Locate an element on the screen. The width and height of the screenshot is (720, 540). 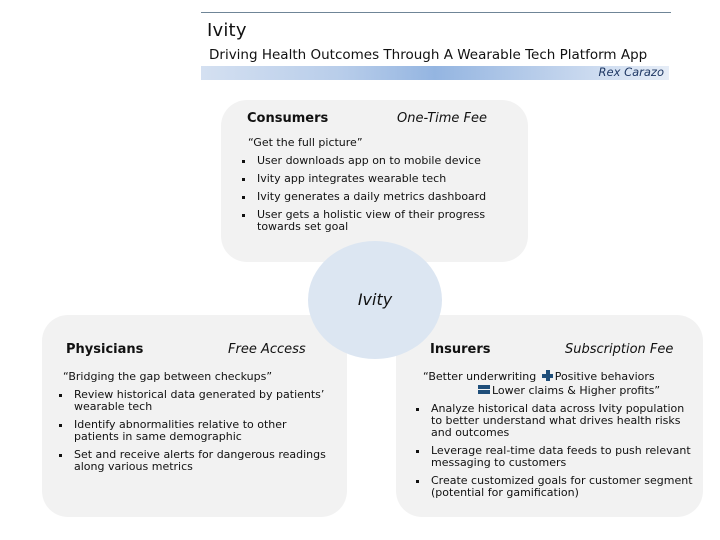
consumers-heading: Consumers is located at coordinates (288, 118).